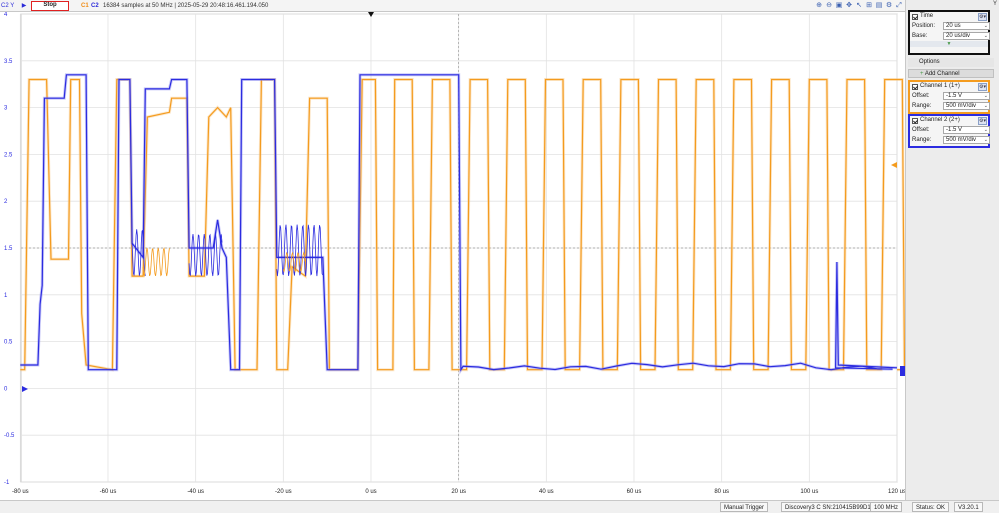  What do you see at coordinates (949, 44) in the screenshot?
I see `collapse-arrow-icon: ▼` at bounding box center [949, 44].